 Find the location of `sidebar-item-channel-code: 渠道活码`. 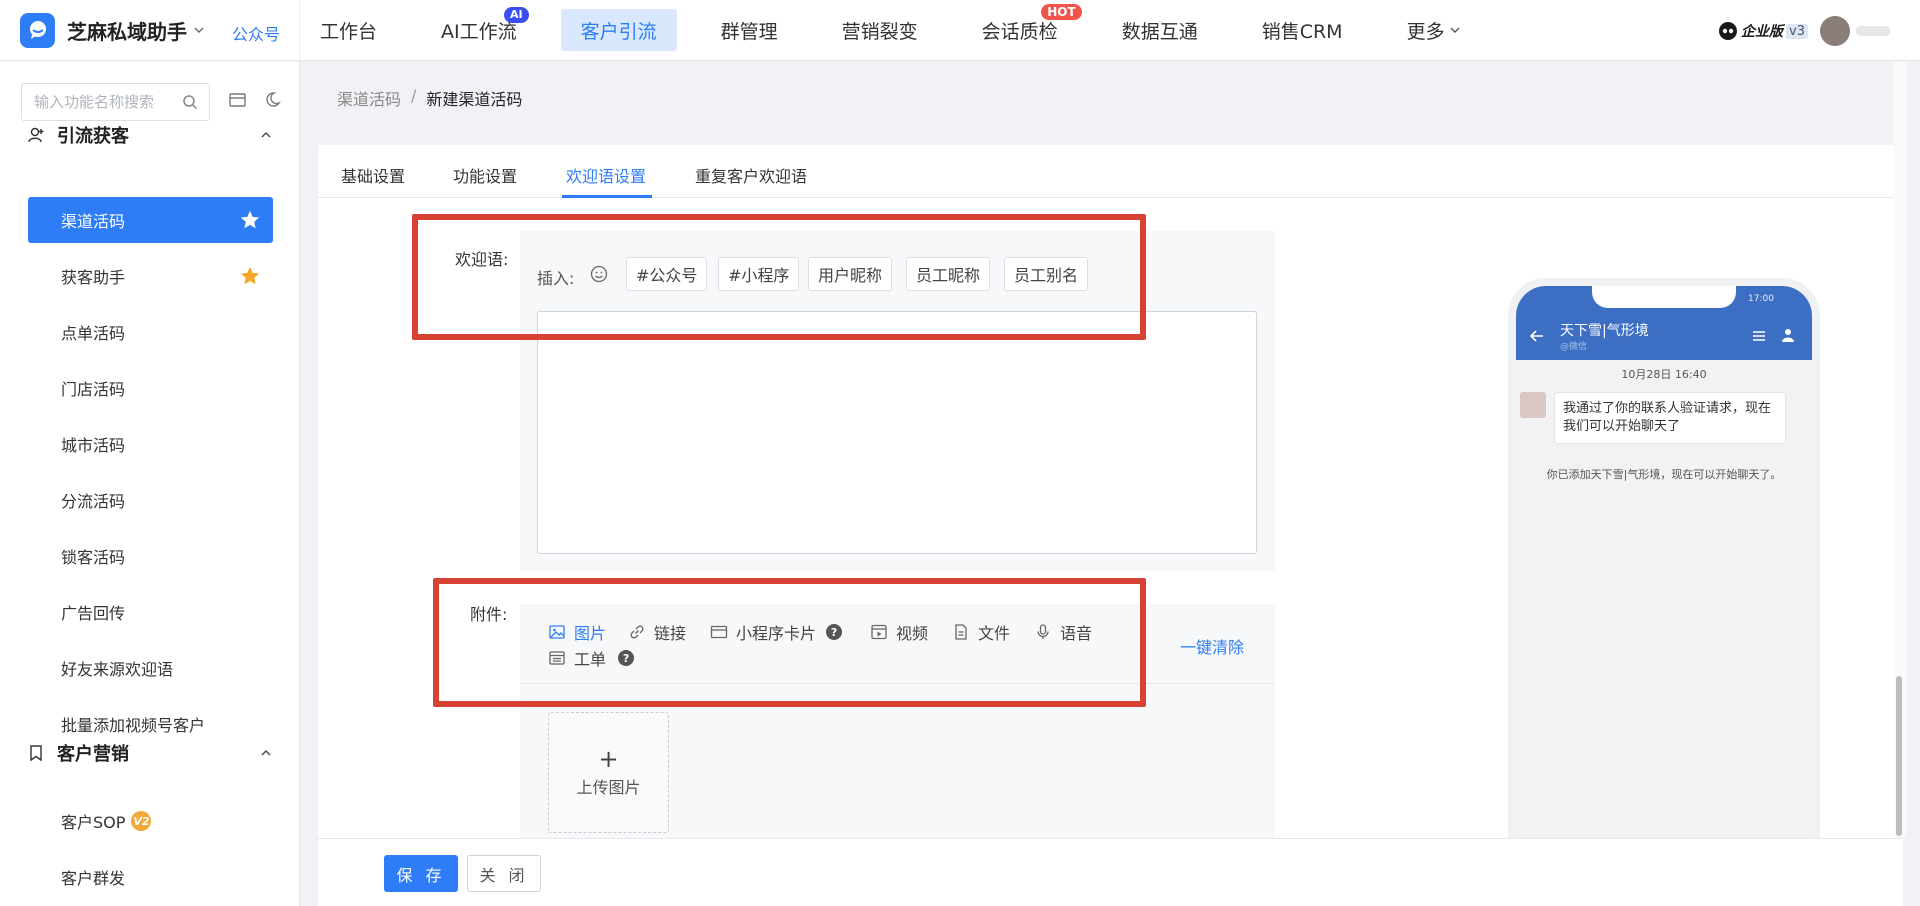

sidebar-item-channel-code: 渠道活码 is located at coordinates (150, 220).